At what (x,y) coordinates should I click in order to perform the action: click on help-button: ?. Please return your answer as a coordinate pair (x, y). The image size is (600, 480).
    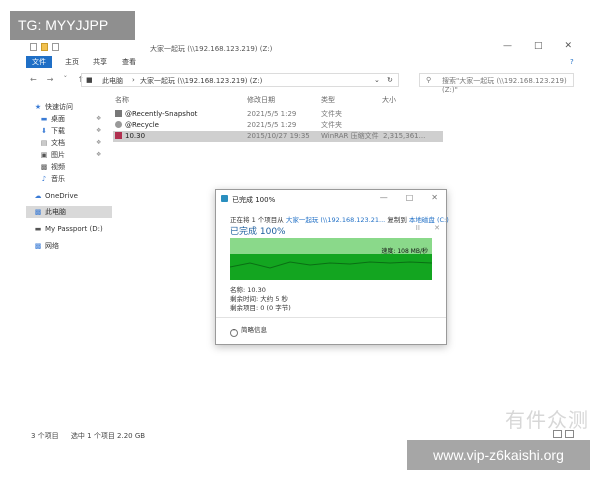
    Looking at the image, I should click on (572, 62).